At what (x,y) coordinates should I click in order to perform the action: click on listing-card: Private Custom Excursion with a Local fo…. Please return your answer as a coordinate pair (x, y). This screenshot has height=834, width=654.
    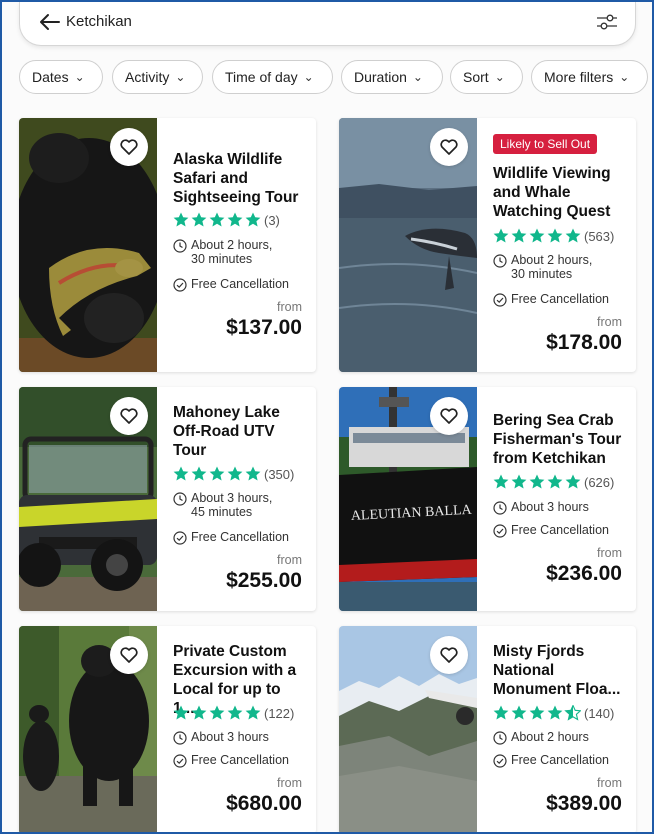
    Looking at the image, I should click on (167, 729).